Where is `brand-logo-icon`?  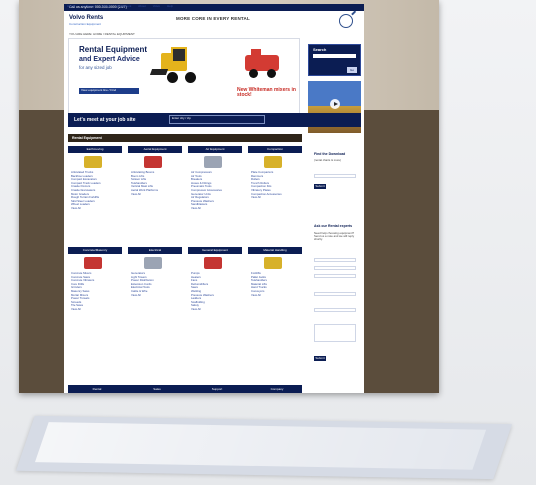
brand-logo-icon is located at coordinates (346, 21).